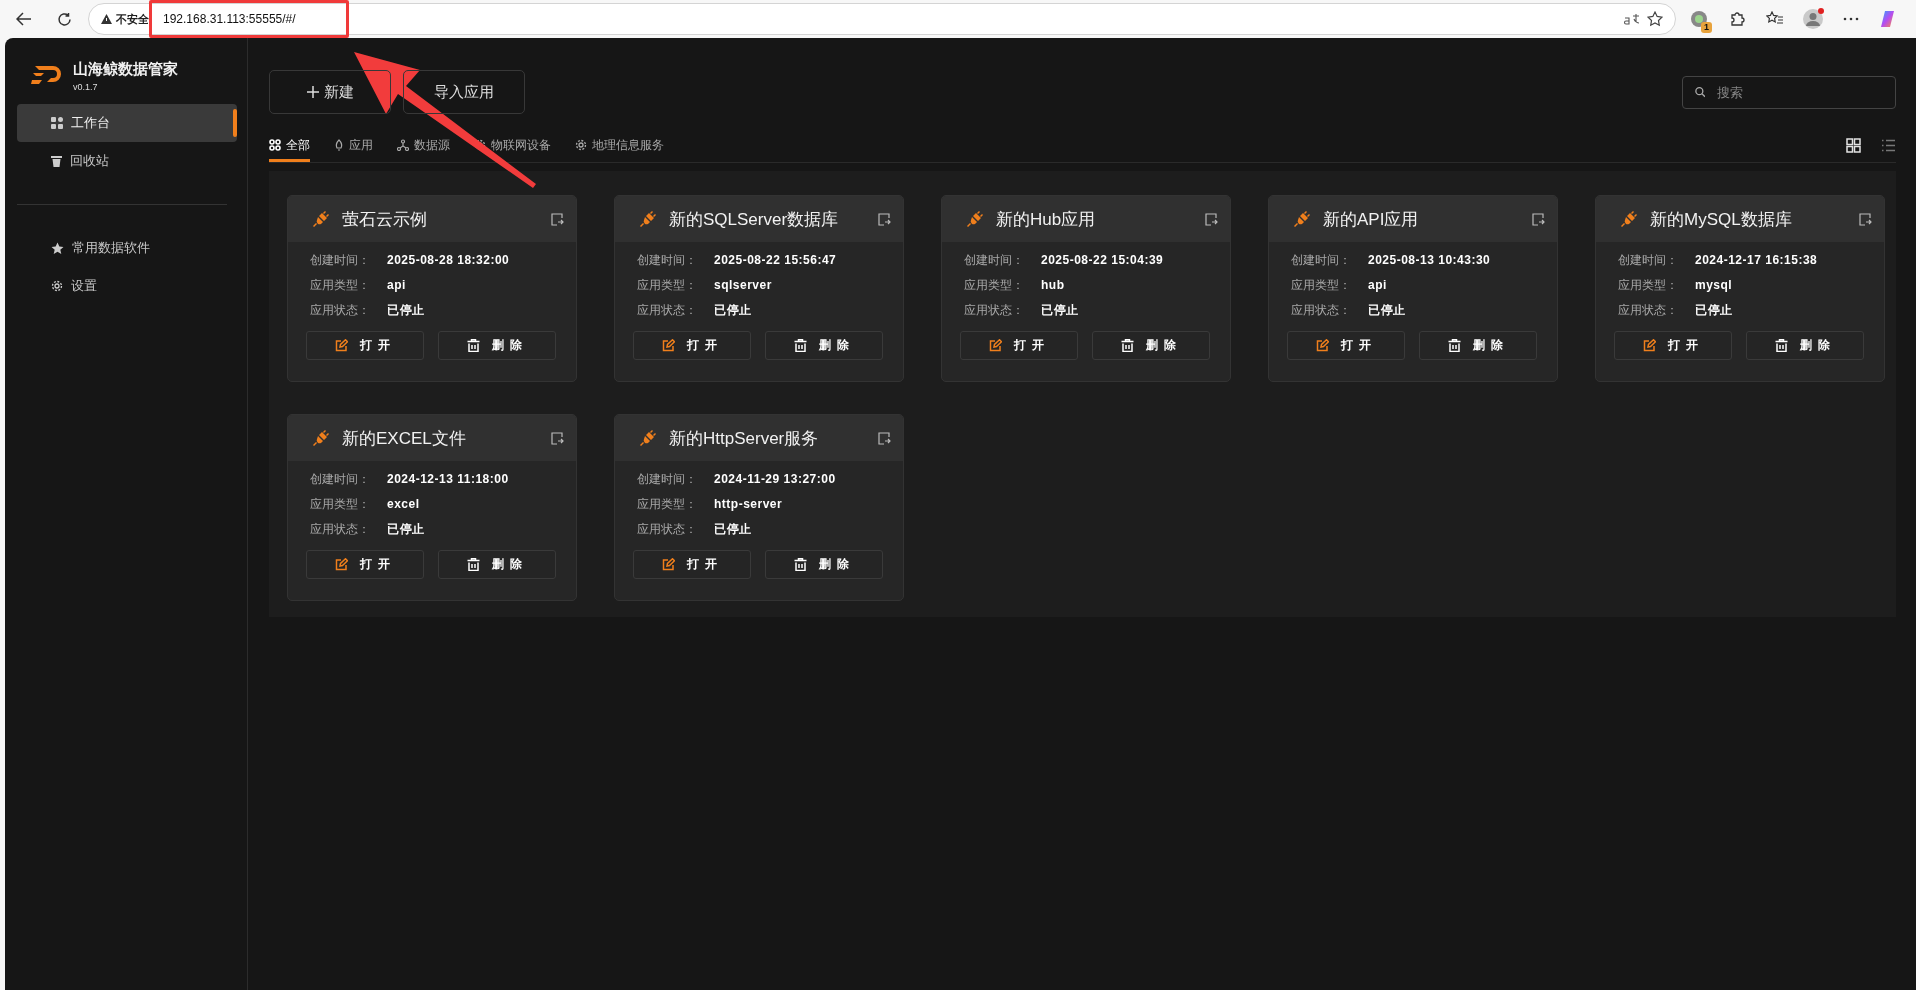 The width and height of the screenshot is (1916, 990). What do you see at coordinates (229, 19) in the screenshot?
I see `url-text: 192.168.31.113:55555/#/` at bounding box center [229, 19].